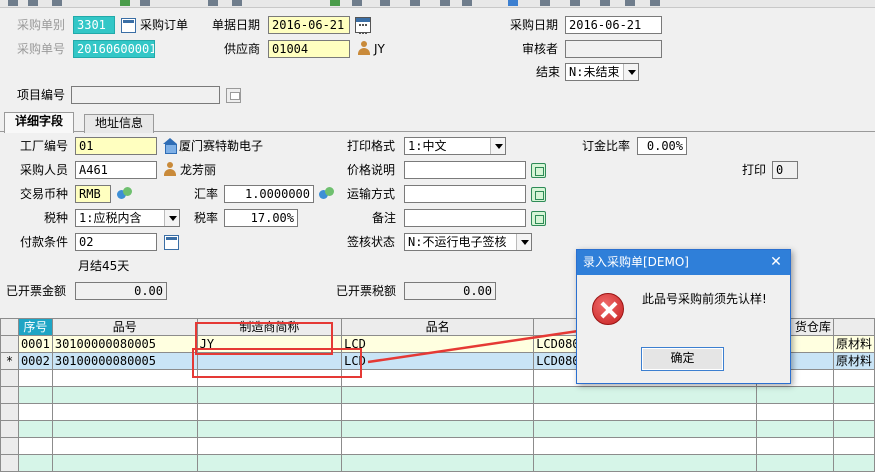 The width and height of the screenshot is (875, 472). I want to click on error-icon, so click(608, 309).